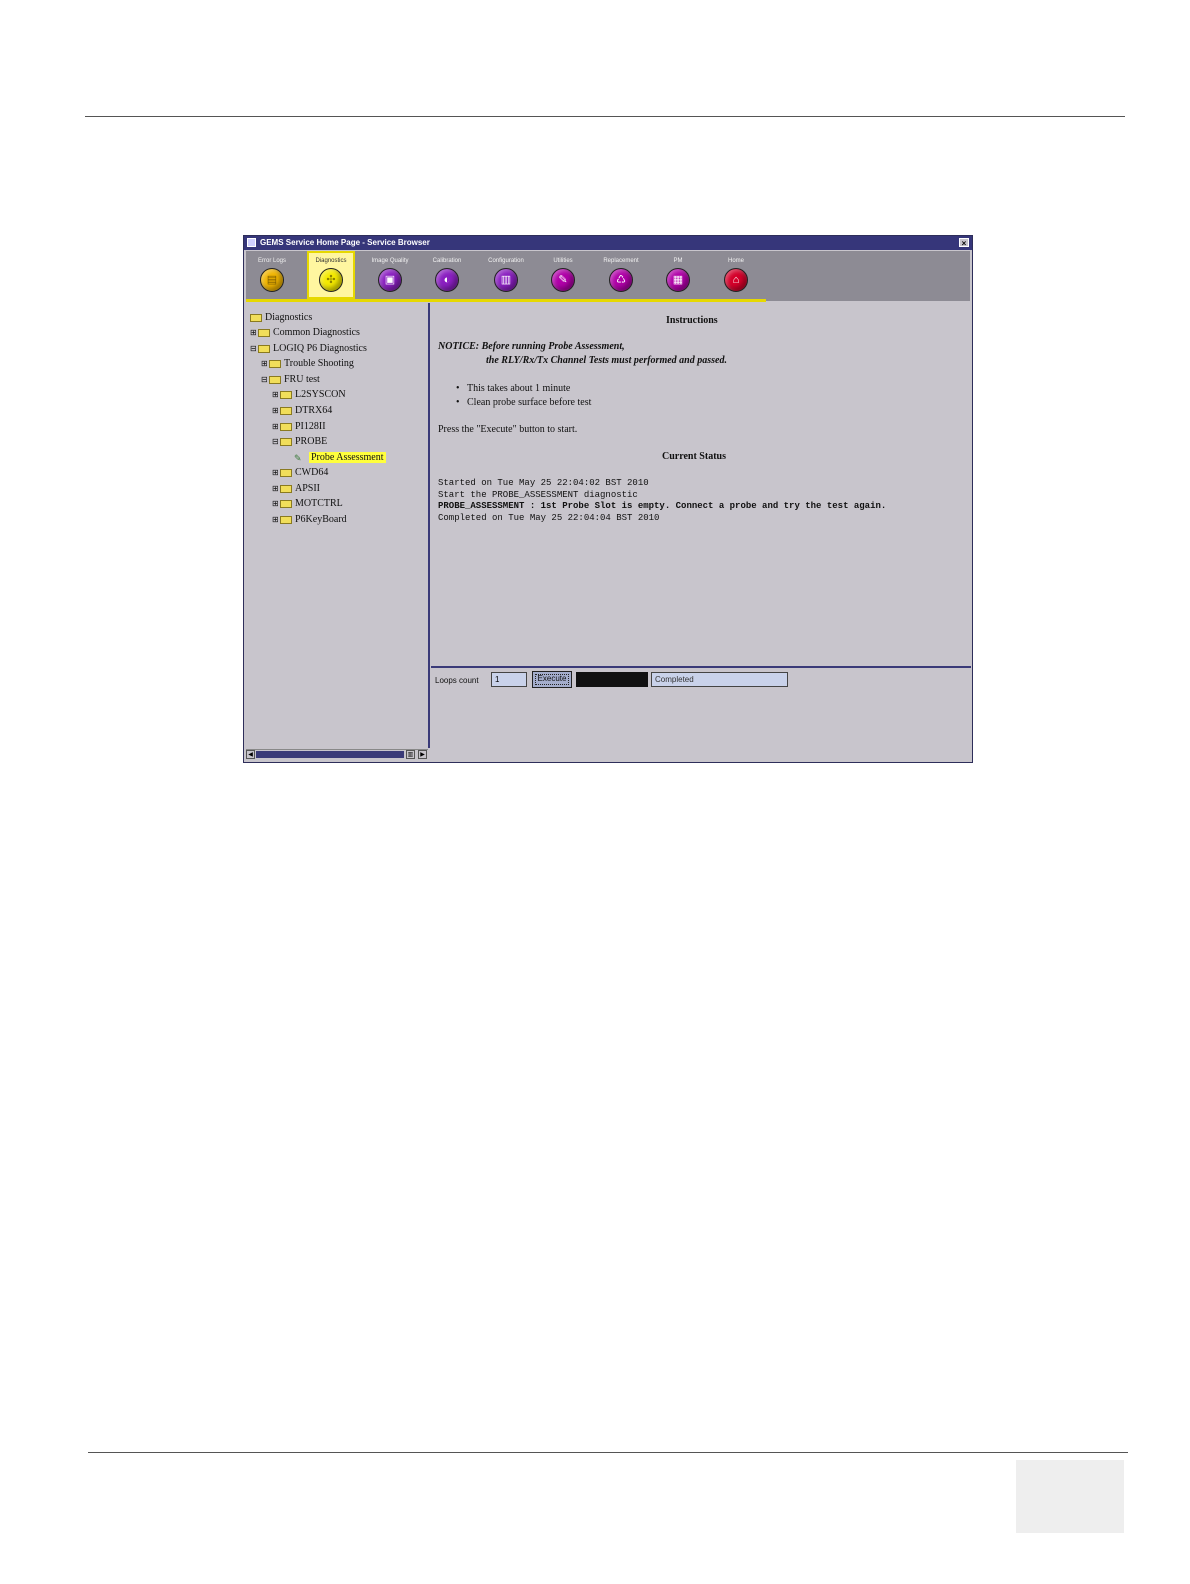 The height and width of the screenshot is (1584, 1190). Describe the element at coordinates (457, 680) in the screenshot. I see `loops-count-label: Loops count` at that location.